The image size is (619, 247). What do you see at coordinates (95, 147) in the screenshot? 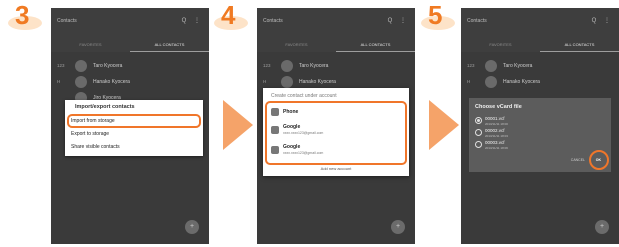
I see `menu-item-share-visible-contacts: Share visible contacts` at bounding box center [95, 147].